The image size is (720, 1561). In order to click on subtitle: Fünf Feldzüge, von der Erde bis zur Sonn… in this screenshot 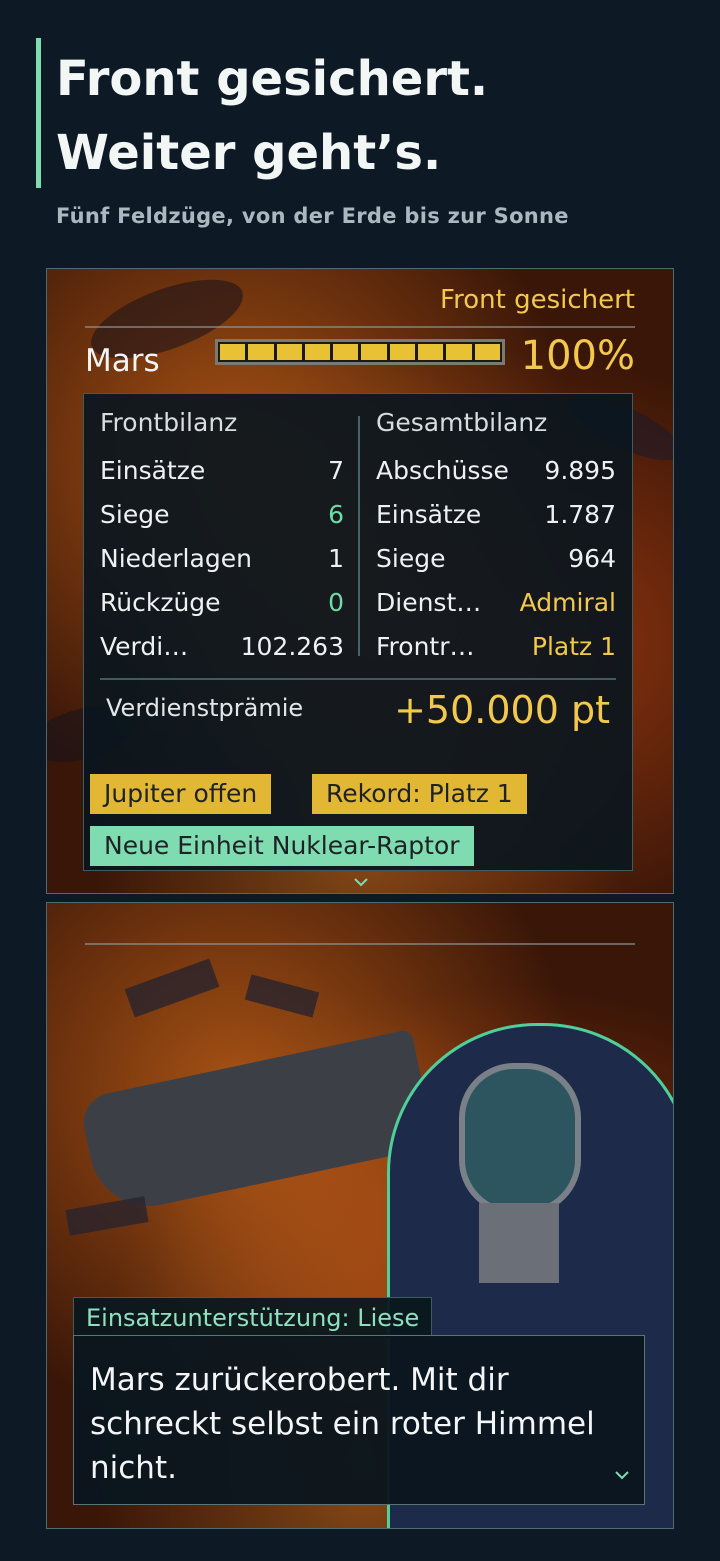, I will do `click(312, 216)`.